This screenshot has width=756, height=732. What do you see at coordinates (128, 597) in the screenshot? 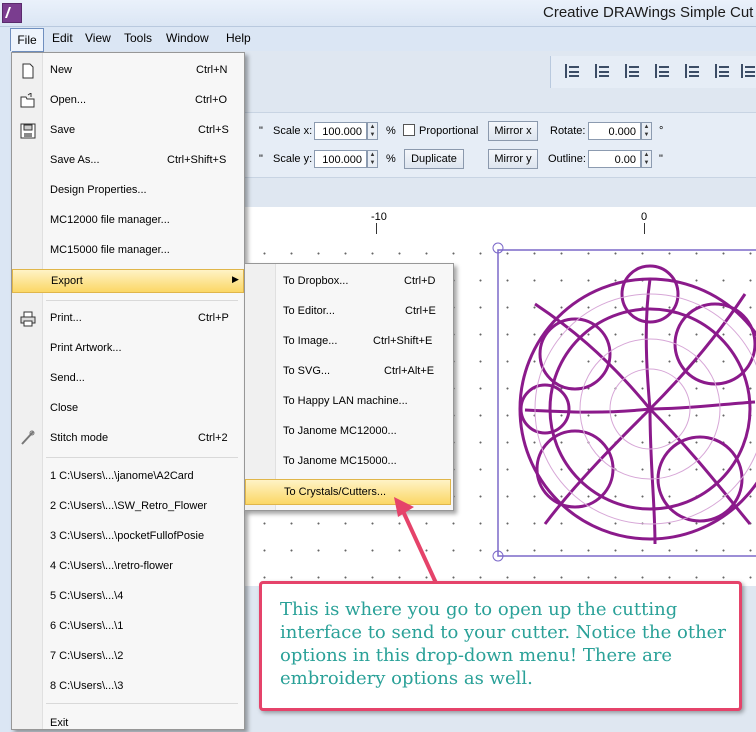
I see `recent-file-5: 5 C:\Users\...\4` at bounding box center [128, 597].